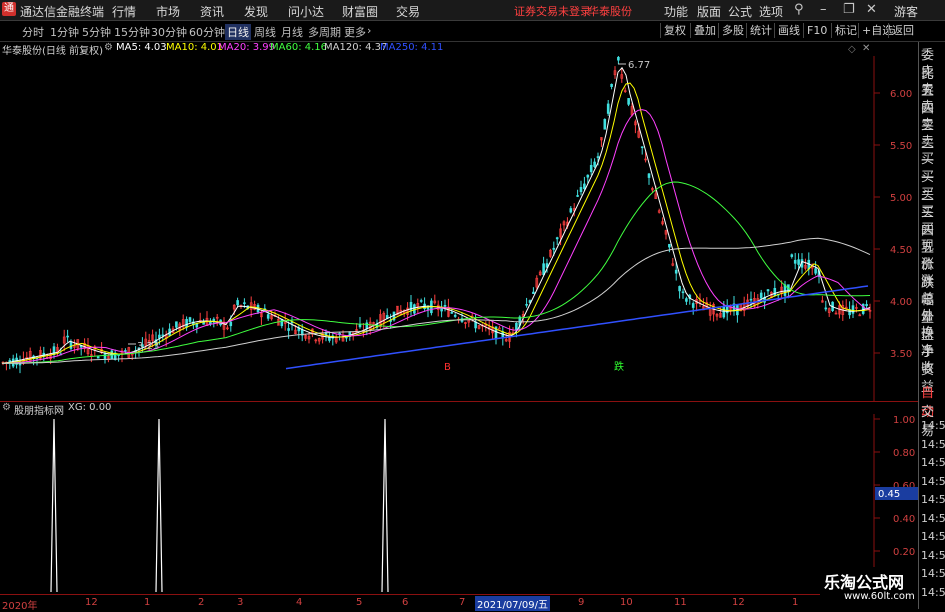 The height and width of the screenshot is (612, 945). Describe the element at coordinates (369, 30) in the screenshot. I see `chevron-right-icon: ›` at that location.